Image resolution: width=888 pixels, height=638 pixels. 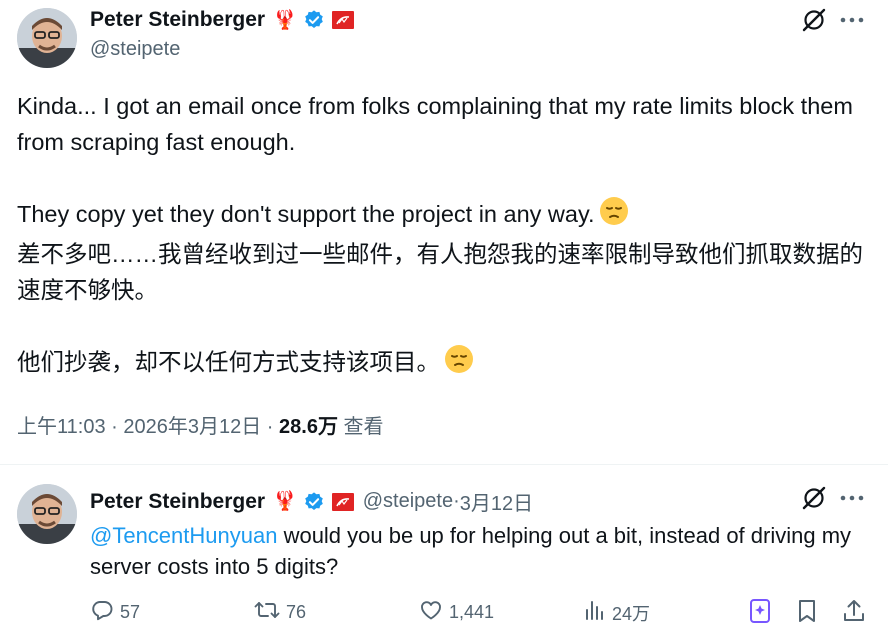 I want to click on reply-author-handle: @steipete, so click(x=408, y=501).